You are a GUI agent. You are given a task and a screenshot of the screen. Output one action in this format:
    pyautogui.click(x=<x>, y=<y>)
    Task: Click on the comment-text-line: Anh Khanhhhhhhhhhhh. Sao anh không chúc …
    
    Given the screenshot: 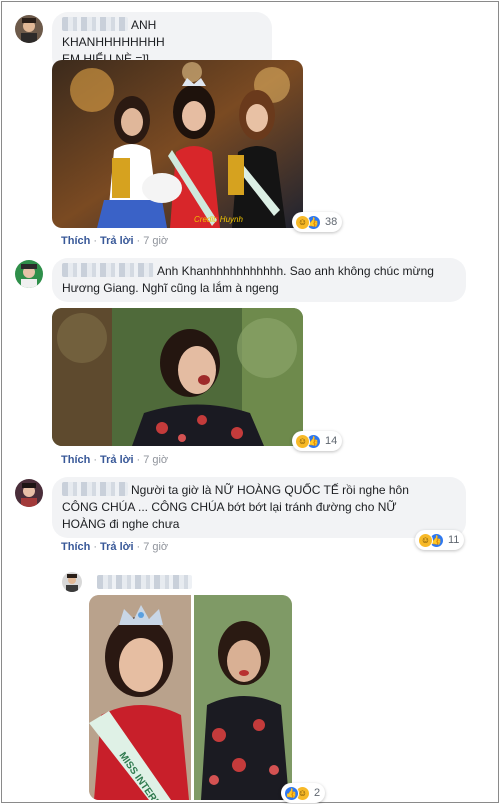 What is the action you would take?
    pyautogui.click(x=295, y=271)
    